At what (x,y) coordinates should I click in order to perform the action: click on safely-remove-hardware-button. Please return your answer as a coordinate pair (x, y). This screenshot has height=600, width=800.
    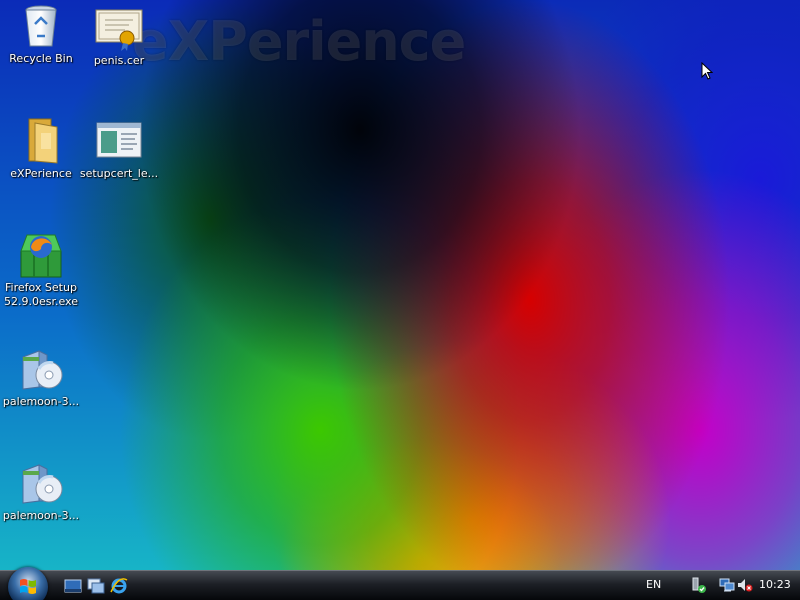
    Looking at the image, I should click on (699, 585).